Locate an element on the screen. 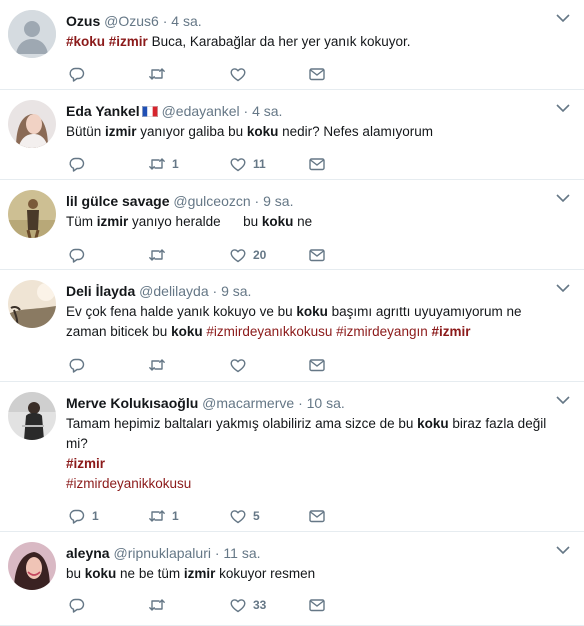  display-name: Deli İlayda is located at coordinates (100, 291).